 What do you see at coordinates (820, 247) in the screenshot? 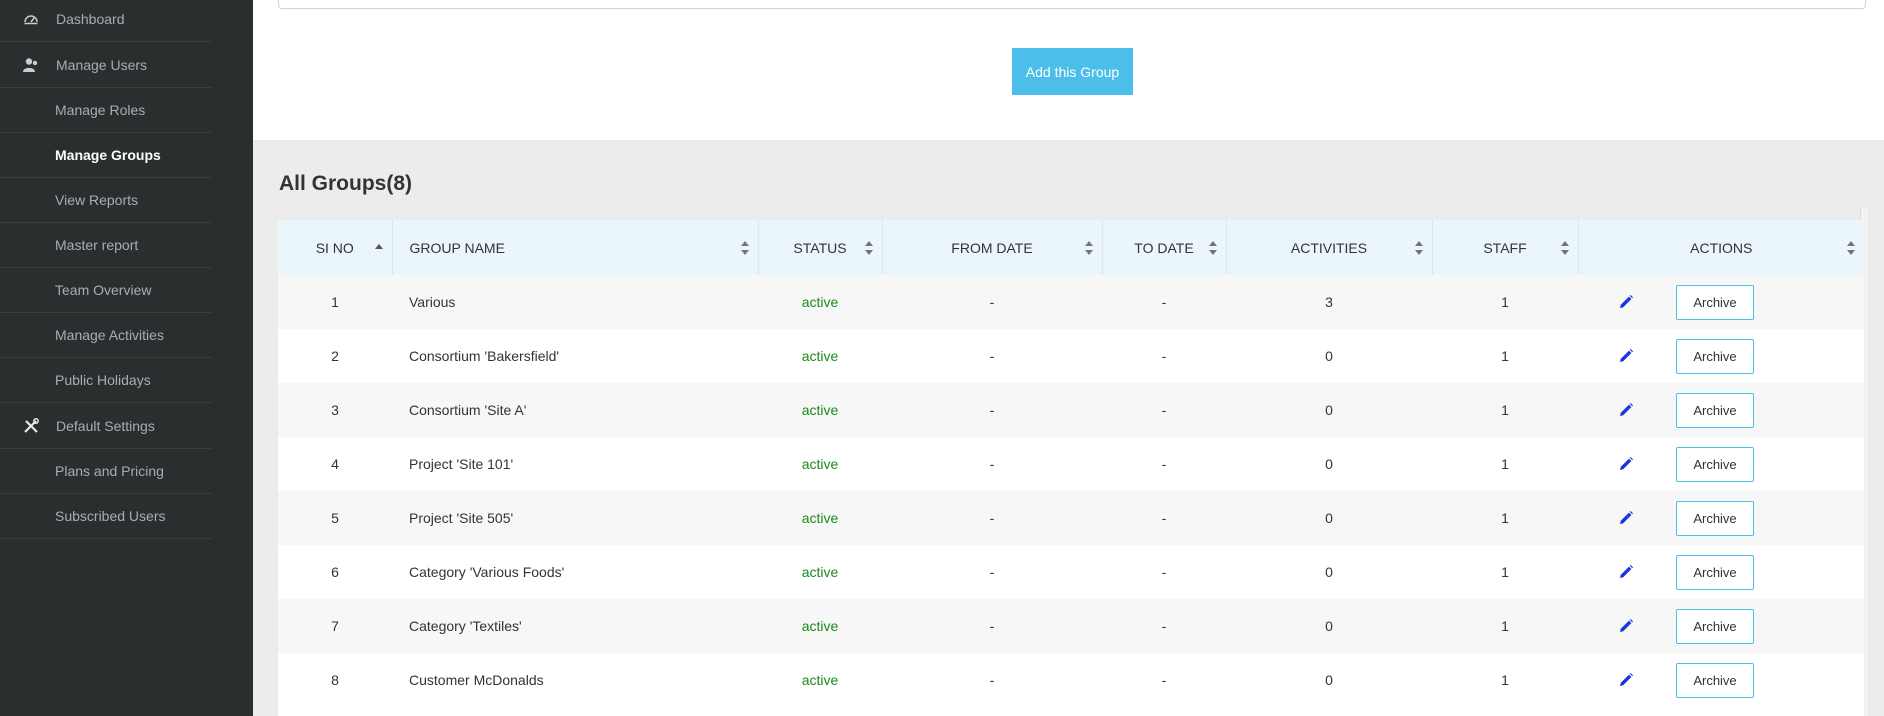
I see `column-header-status: STATUS` at bounding box center [820, 247].